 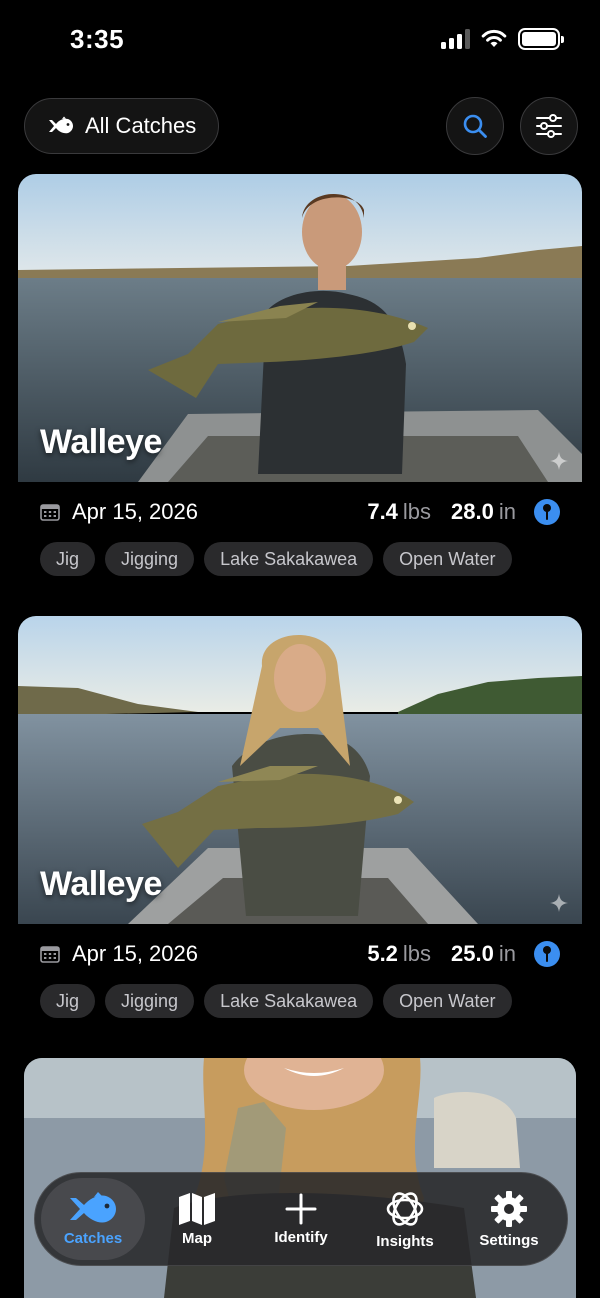 I want to click on tab-settings: Settings, so click(x=509, y=1219).